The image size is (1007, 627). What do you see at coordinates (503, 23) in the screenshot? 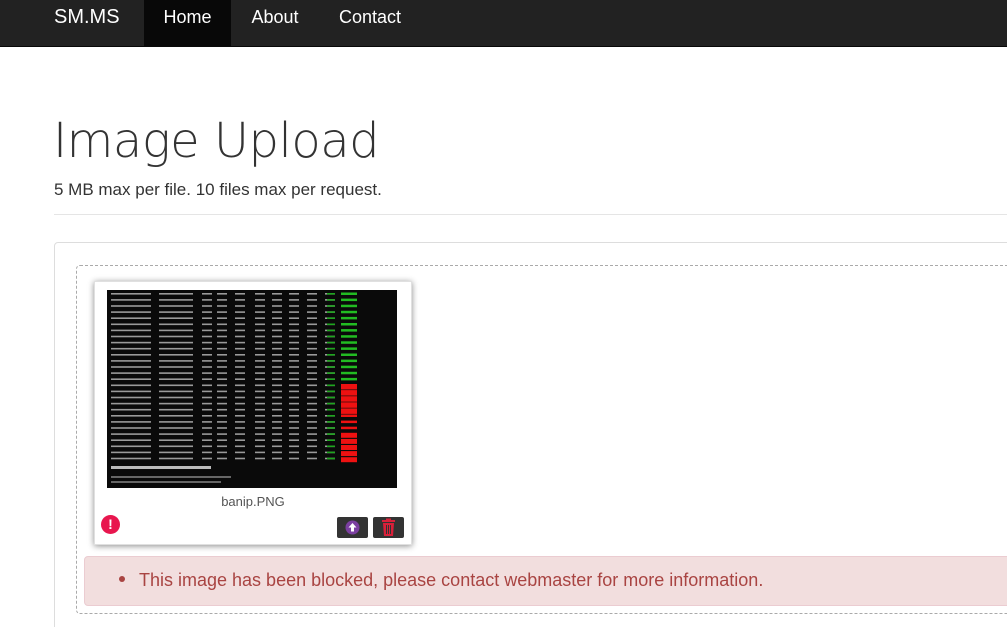
I see `navbar: SM.MS Home About Contact` at bounding box center [503, 23].